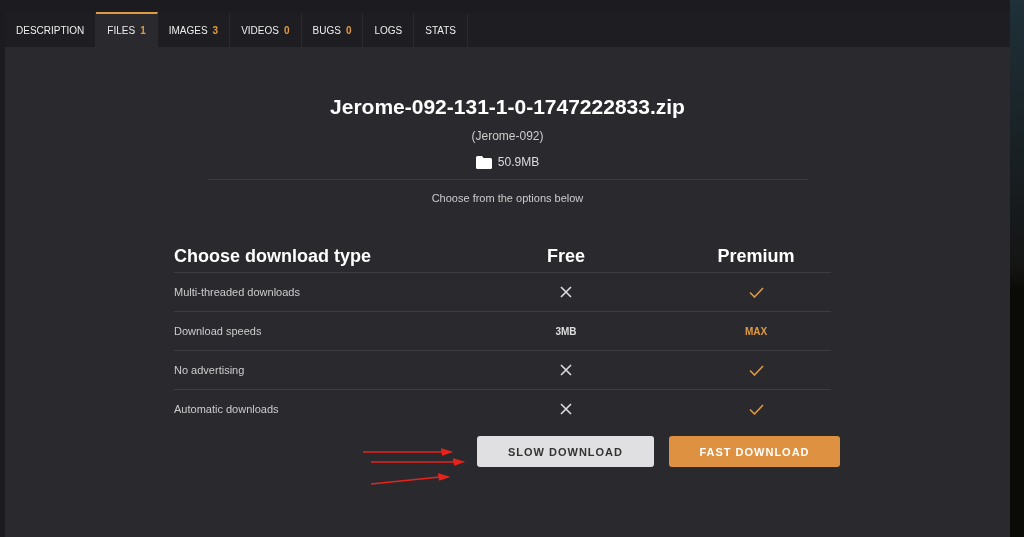 This screenshot has height=537, width=1024. Describe the element at coordinates (756, 331) in the screenshot. I see `table-cell: MAX` at that location.